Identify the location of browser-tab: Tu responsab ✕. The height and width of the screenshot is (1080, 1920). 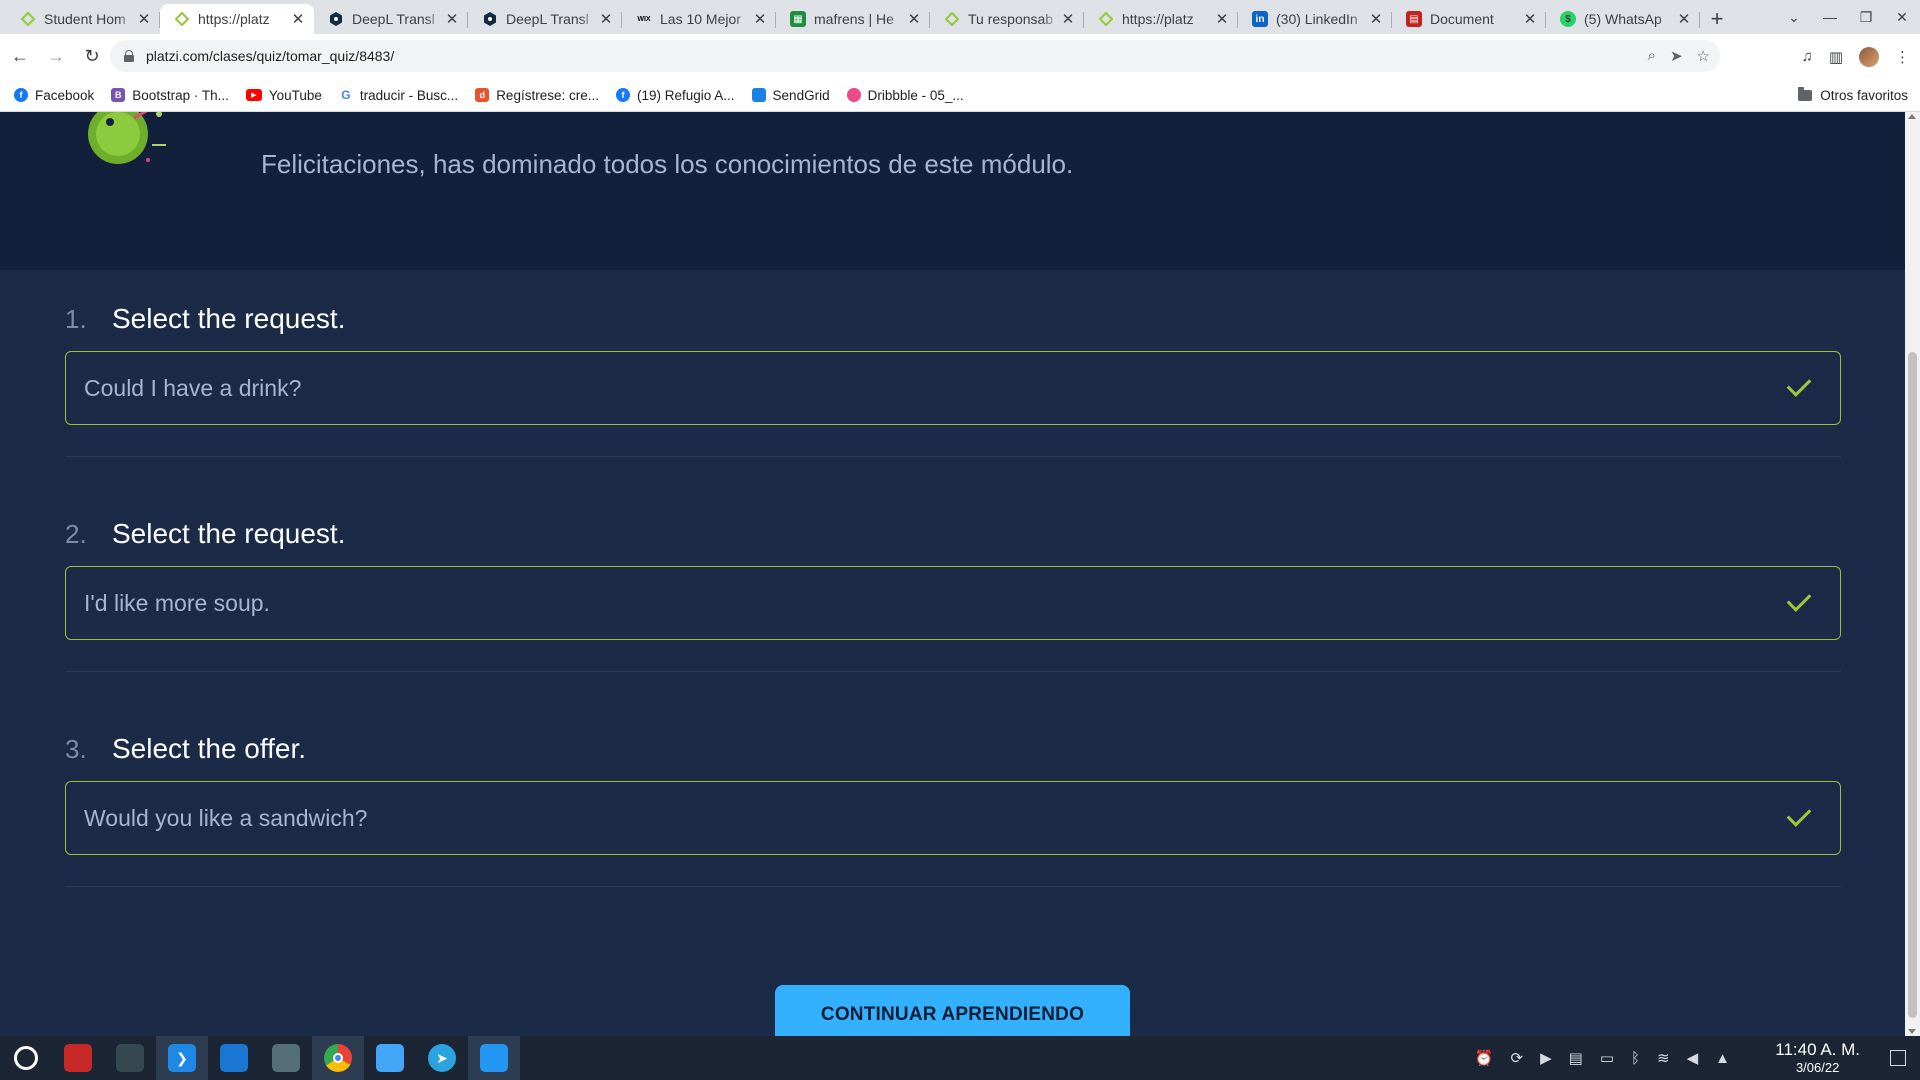
(1007, 19).